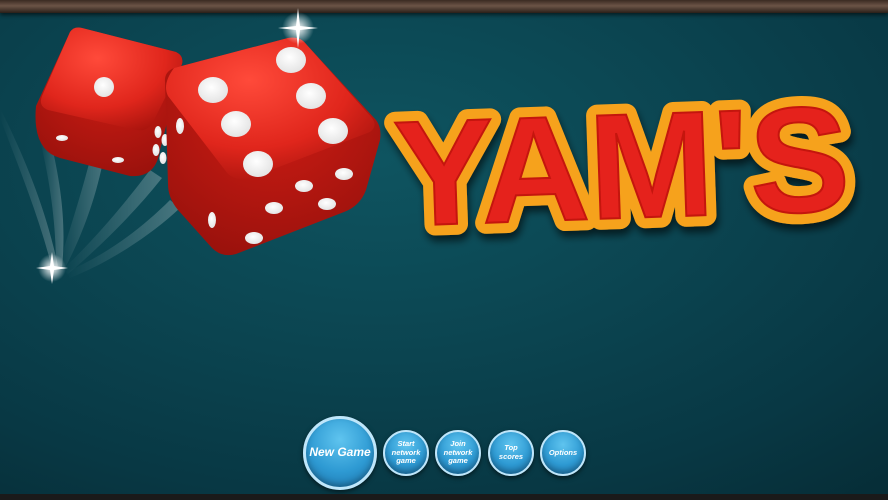 This screenshot has width=888, height=500. I want to click on start-network-game-label: Start network game, so click(406, 452).